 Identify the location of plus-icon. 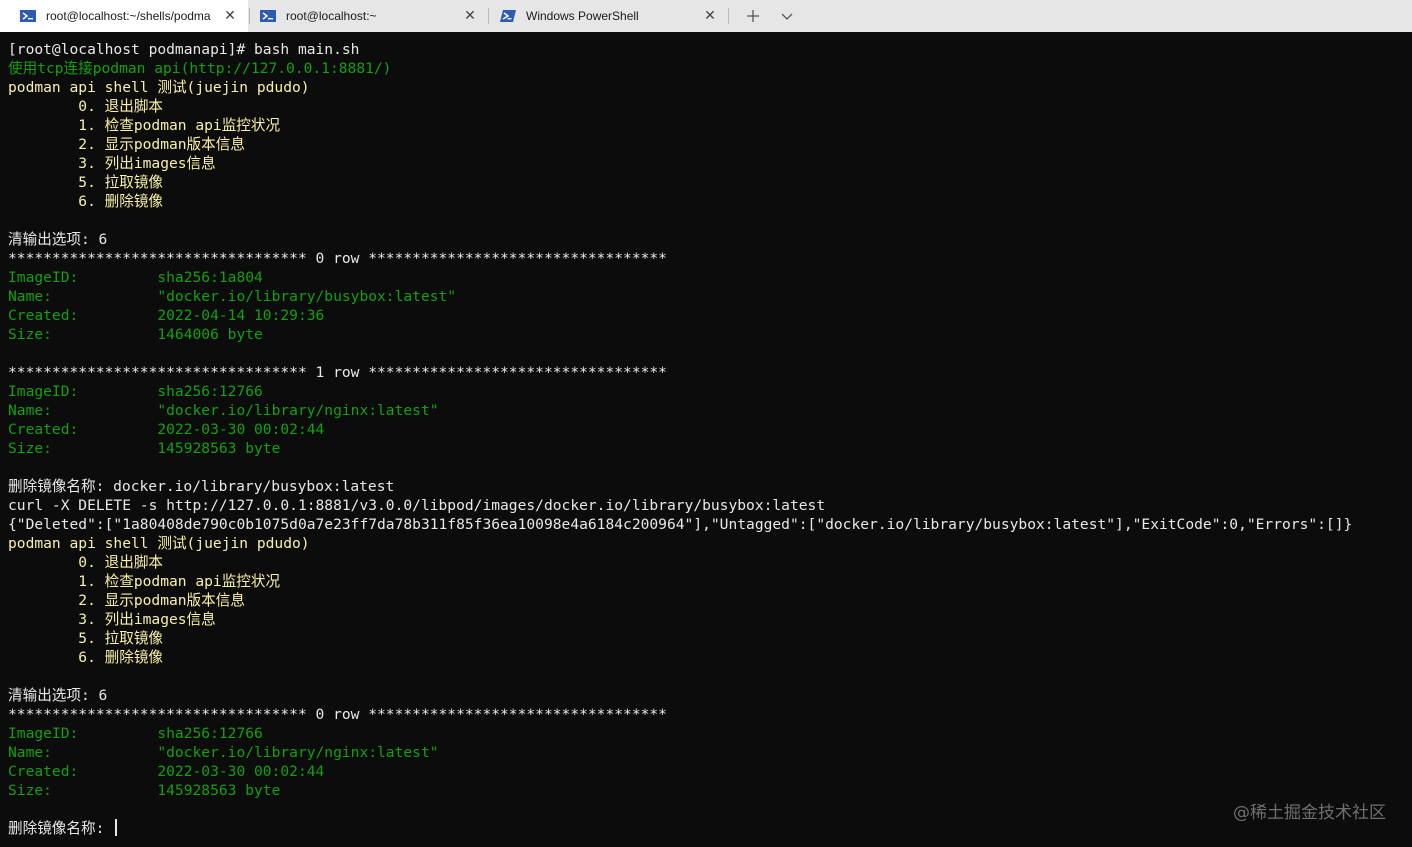
(753, 16).